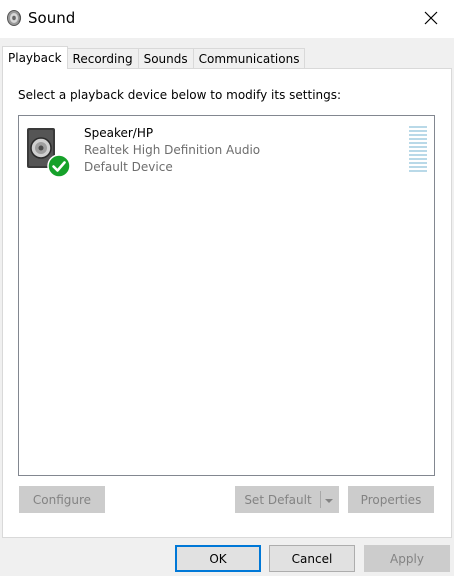 The height and width of the screenshot is (576, 454). I want to click on close-button, so click(431, 18).